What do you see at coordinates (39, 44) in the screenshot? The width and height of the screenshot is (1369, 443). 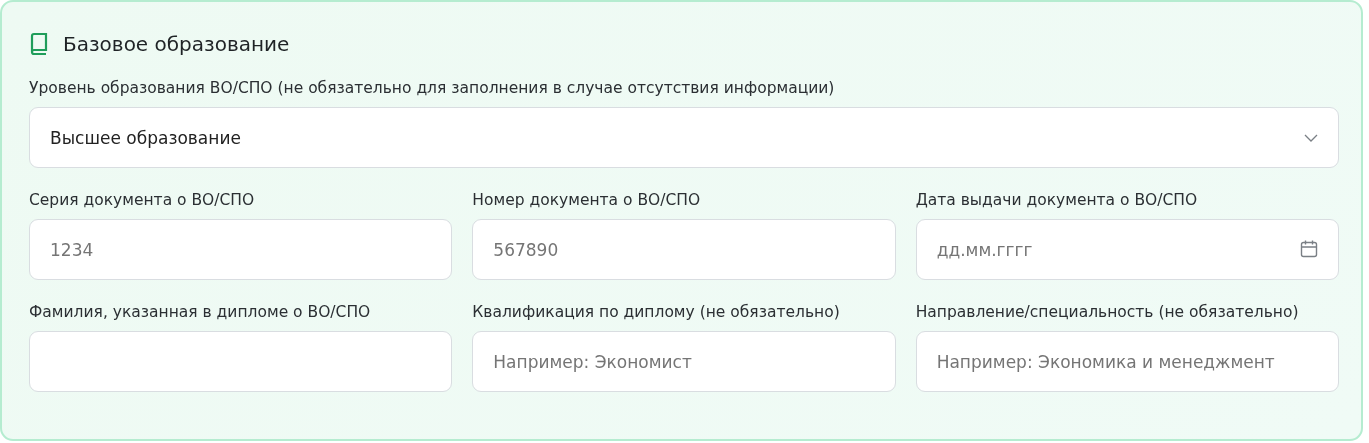 I see `book-icon` at bounding box center [39, 44].